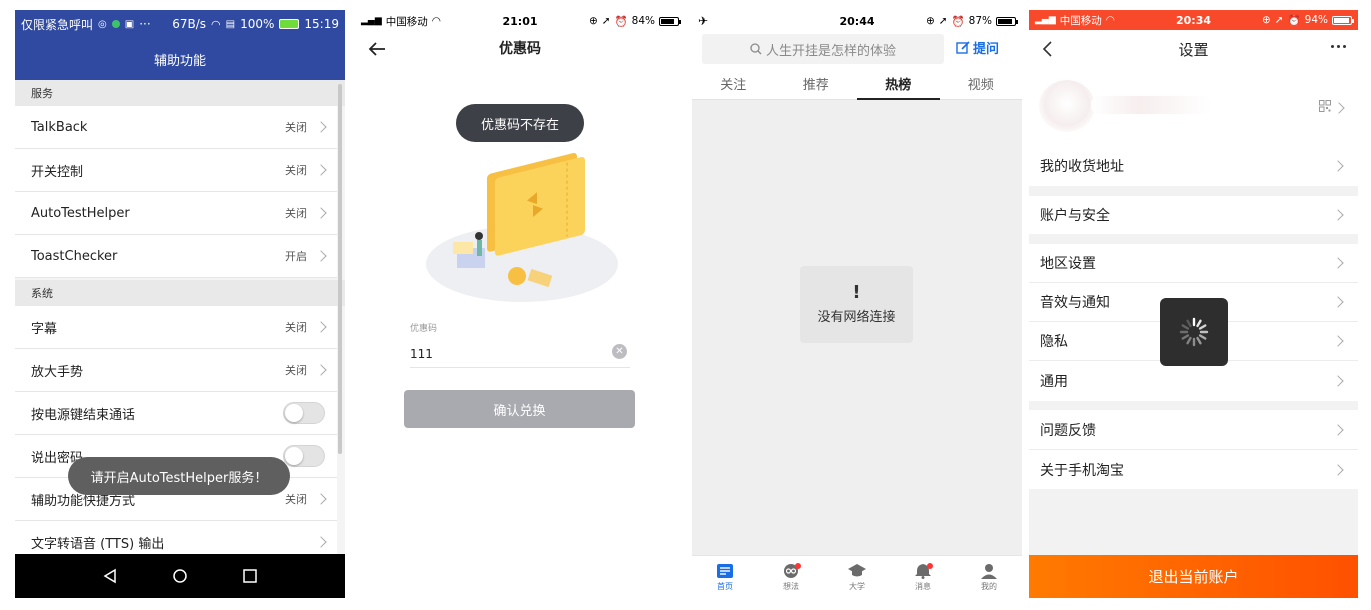 The image size is (1371, 610). I want to click on row-label: 字幕, so click(44, 329).